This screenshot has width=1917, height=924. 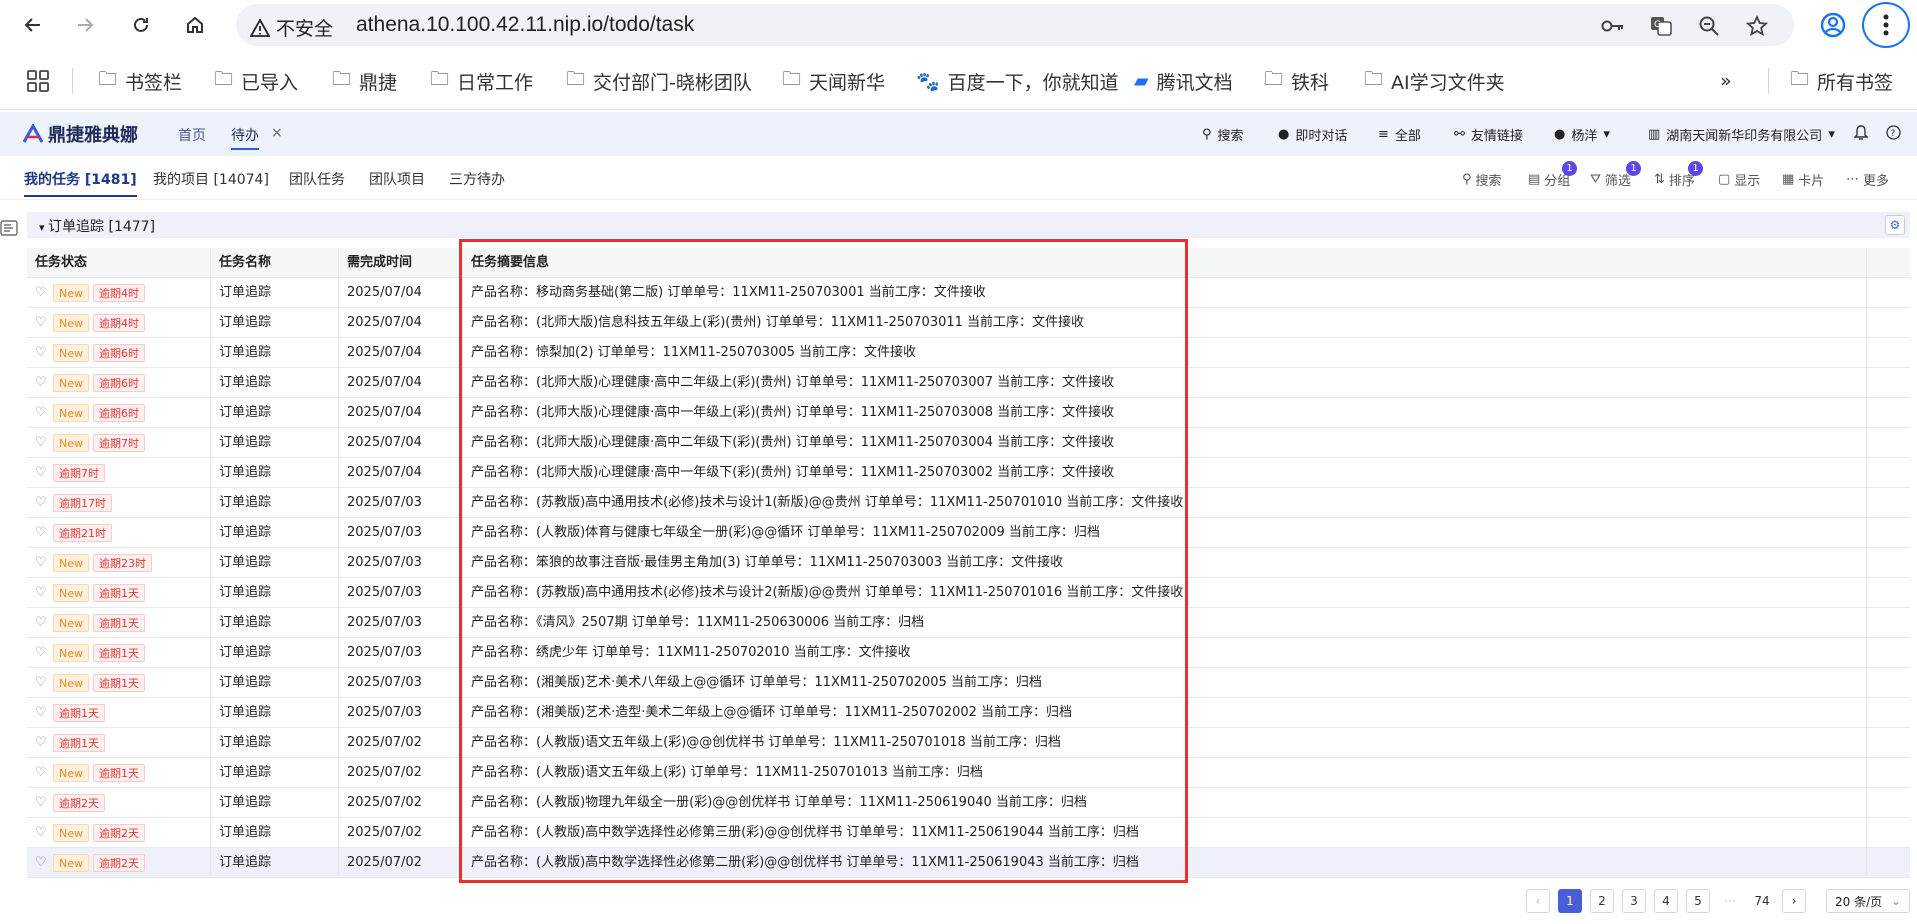 What do you see at coordinates (80, 183) in the screenshot?
I see `tab-my-tasks: 我的任务 [1481]` at bounding box center [80, 183].